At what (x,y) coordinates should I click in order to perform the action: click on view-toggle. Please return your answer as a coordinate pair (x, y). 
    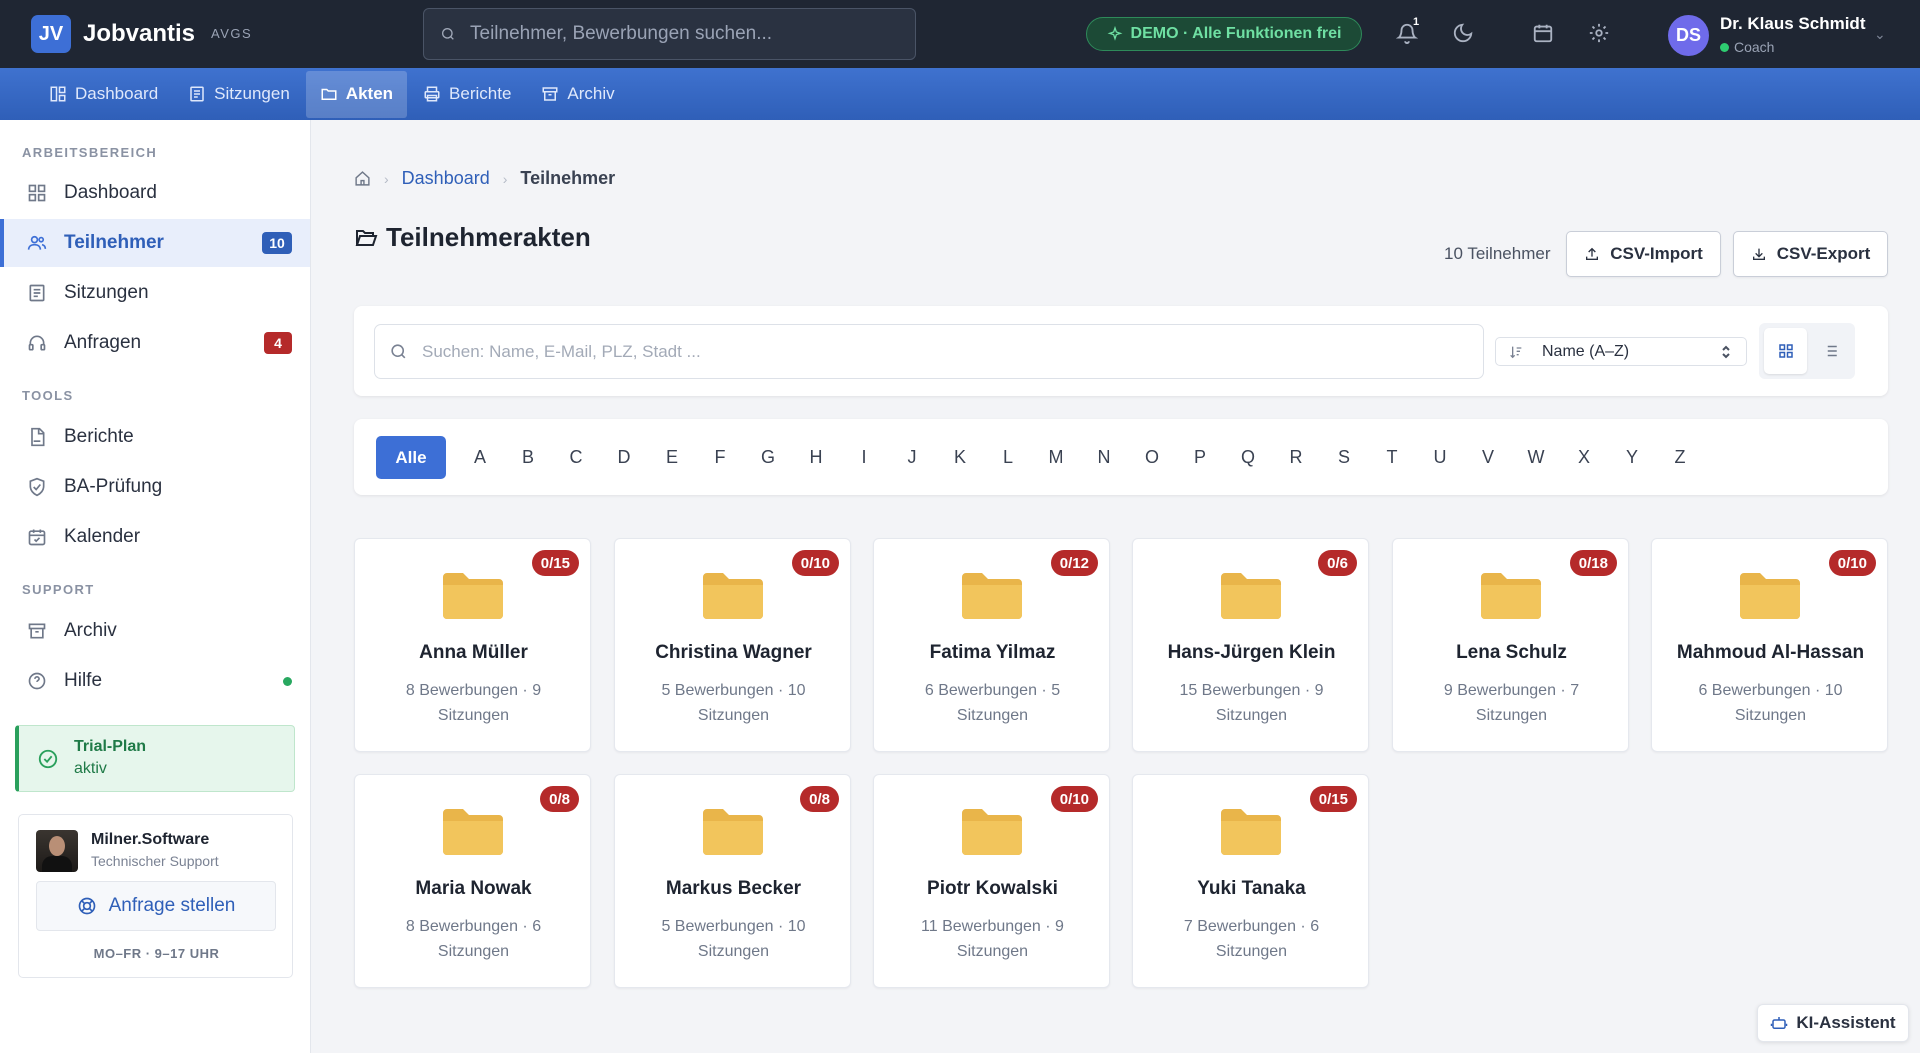
    Looking at the image, I should click on (1807, 351).